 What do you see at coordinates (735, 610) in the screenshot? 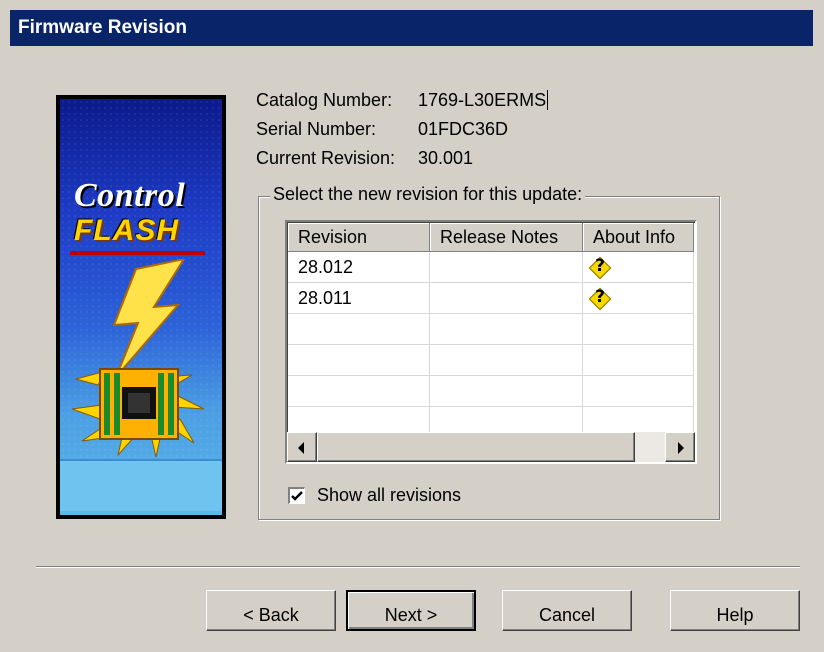
I see `help-button: Help` at bounding box center [735, 610].